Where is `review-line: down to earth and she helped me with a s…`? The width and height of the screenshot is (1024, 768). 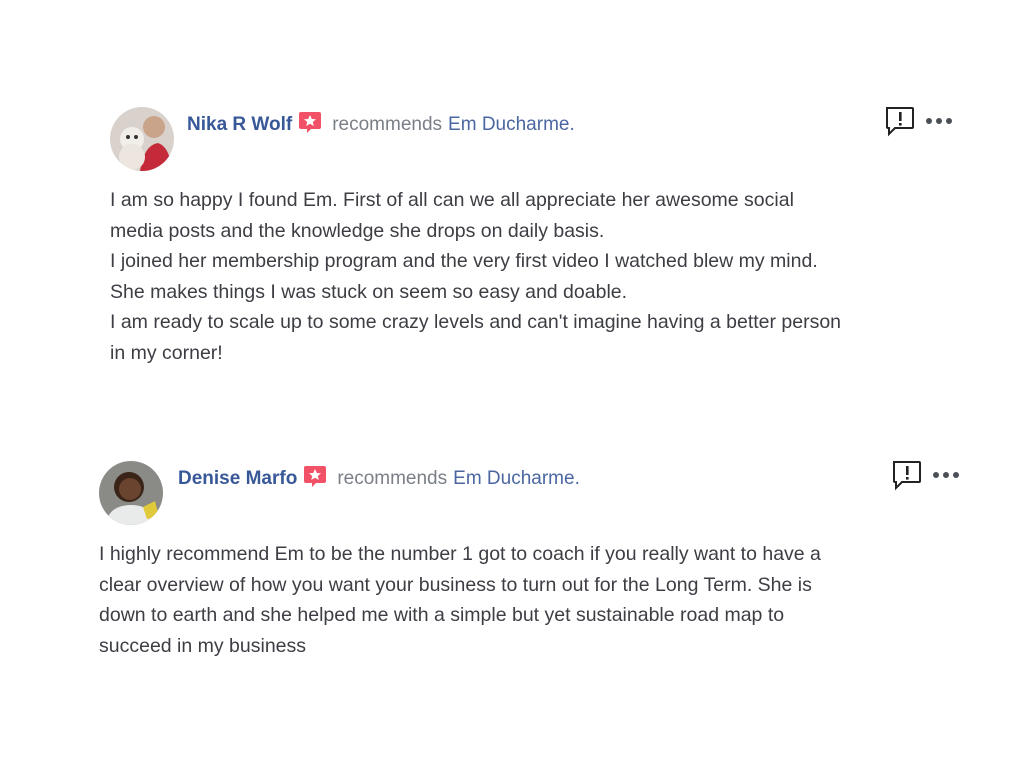
review-line: down to earth and she helped me with a s… is located at coordinates (442, 615).